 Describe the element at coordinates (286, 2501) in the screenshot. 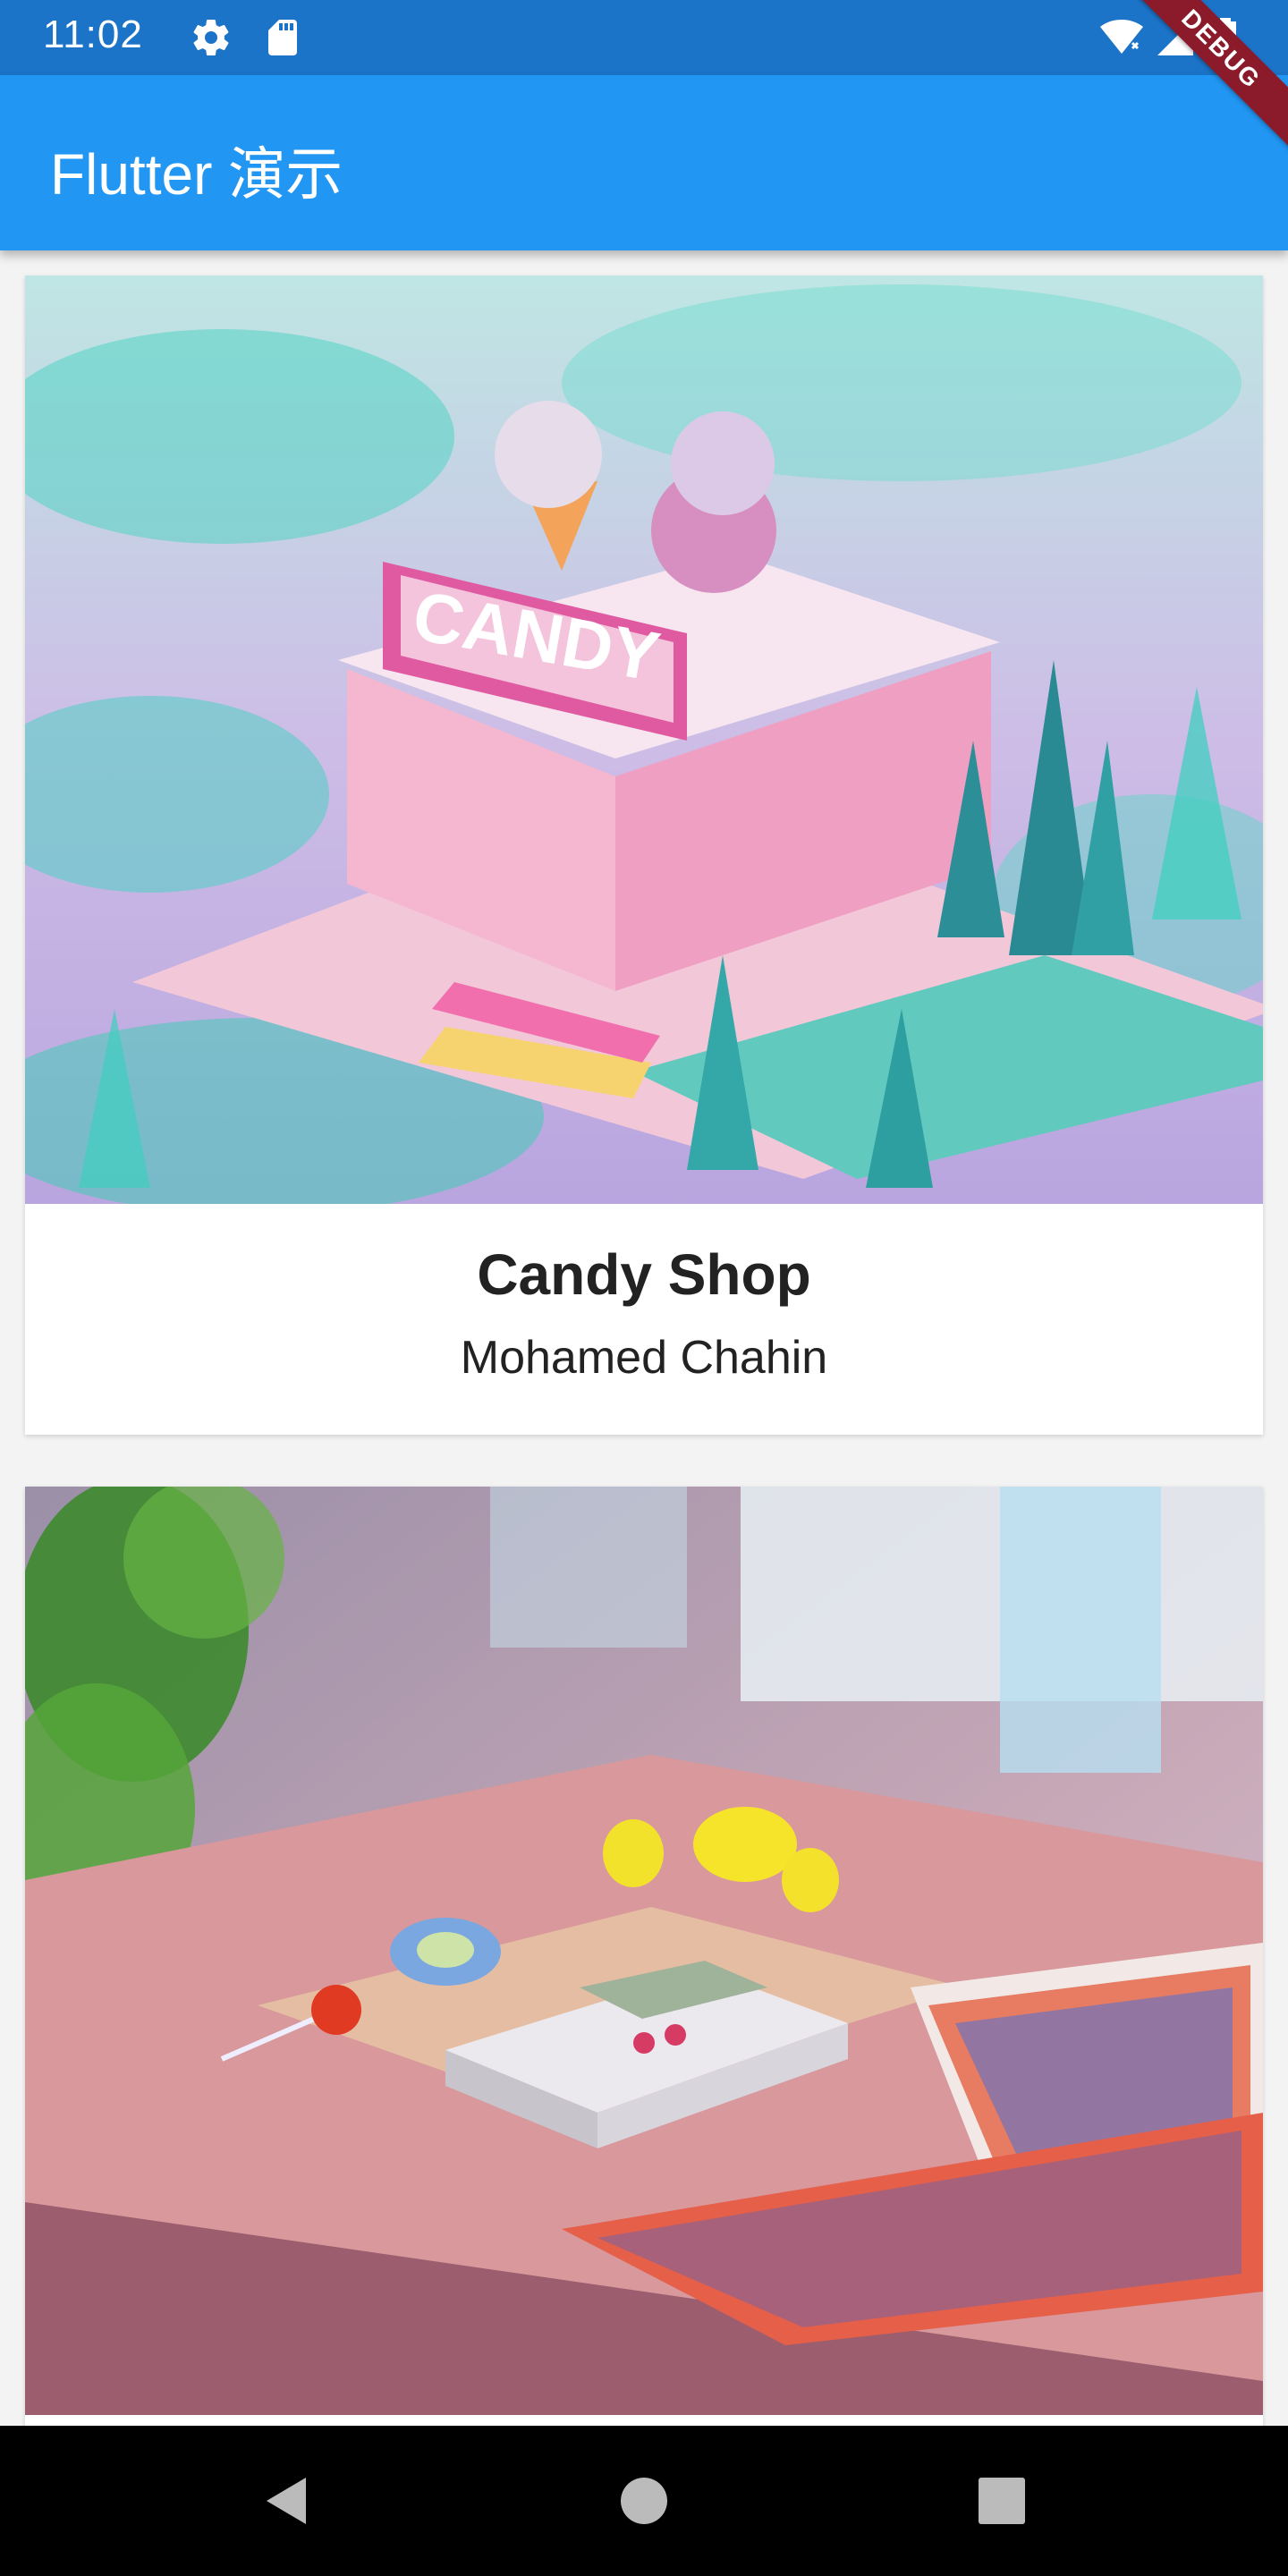

I see `back-icon` at that location.